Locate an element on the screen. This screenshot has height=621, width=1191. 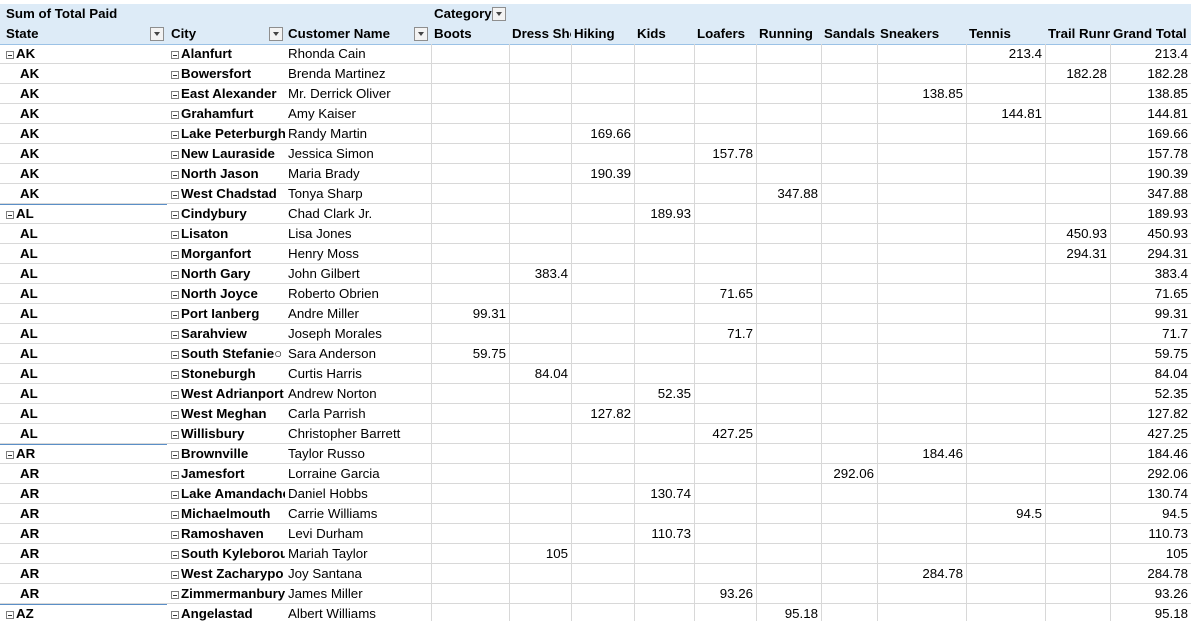
value-cell: 284.78 is located at coordinates (942, 573).